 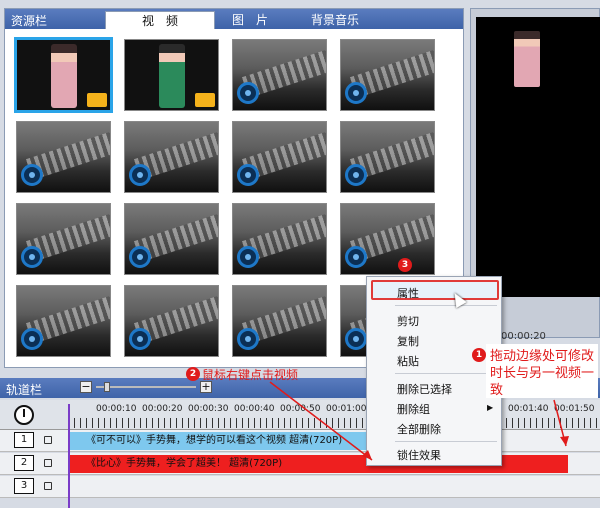 What do you see at coordinates (434, 371) in the screenshot?
I see `context-menu: 属性 剪切 复制 粘贴 删除已选择 删除组 ▶ 全部删除 锁住效果` at bounding box center [434, 371].